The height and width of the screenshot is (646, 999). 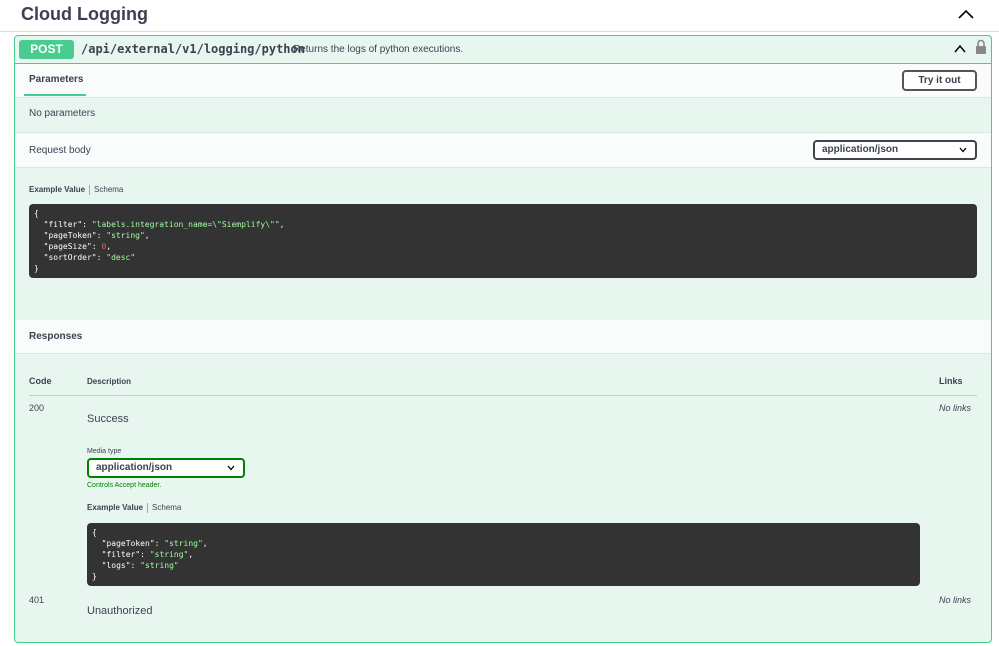 What do you see at coordinates (121, 257) in the screenshot?
I see `json-value: "desc"` at bounding box center [121, 257].